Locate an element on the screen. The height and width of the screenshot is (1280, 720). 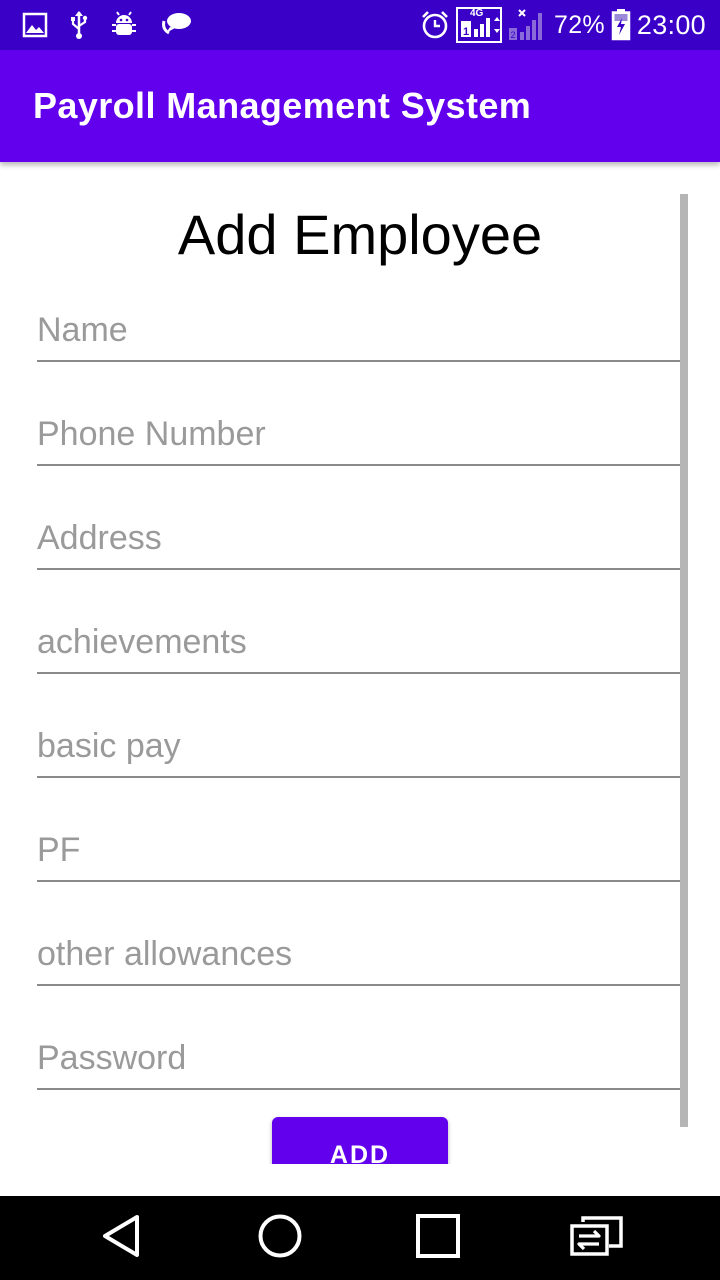
recents-button is located at coordinates (438, 1238).